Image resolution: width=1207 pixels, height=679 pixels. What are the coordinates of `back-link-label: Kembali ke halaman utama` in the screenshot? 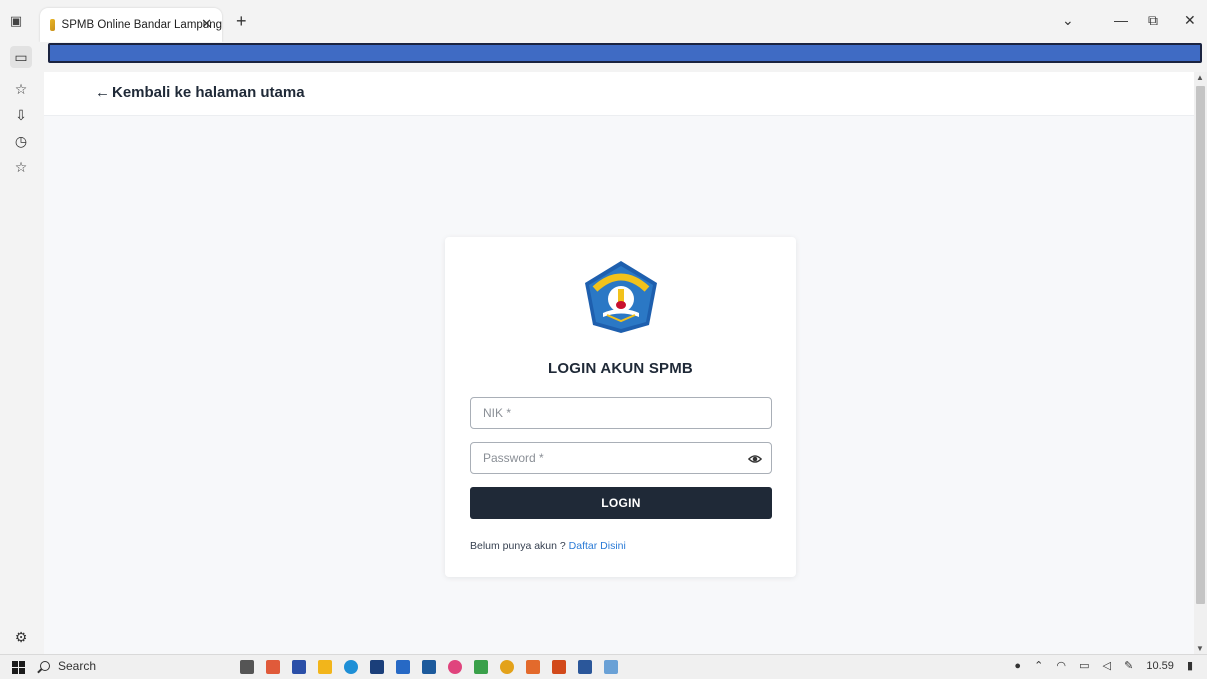 It's located at (208, 92).